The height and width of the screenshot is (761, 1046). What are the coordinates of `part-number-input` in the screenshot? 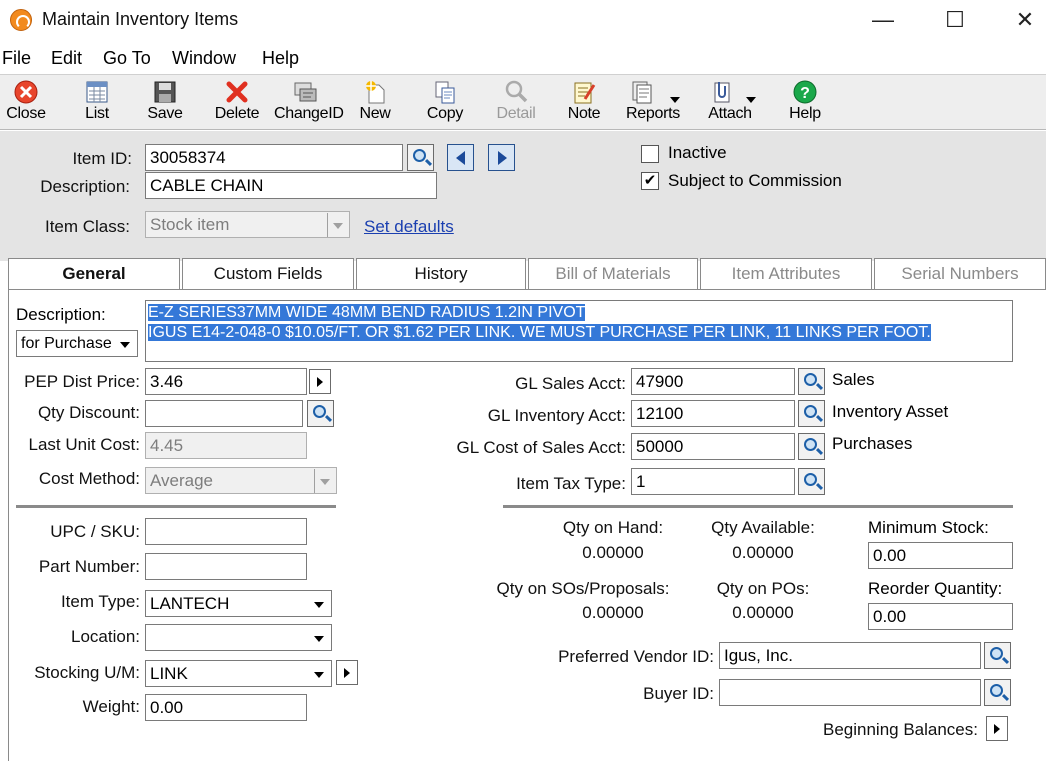 It's located at (226, 566).